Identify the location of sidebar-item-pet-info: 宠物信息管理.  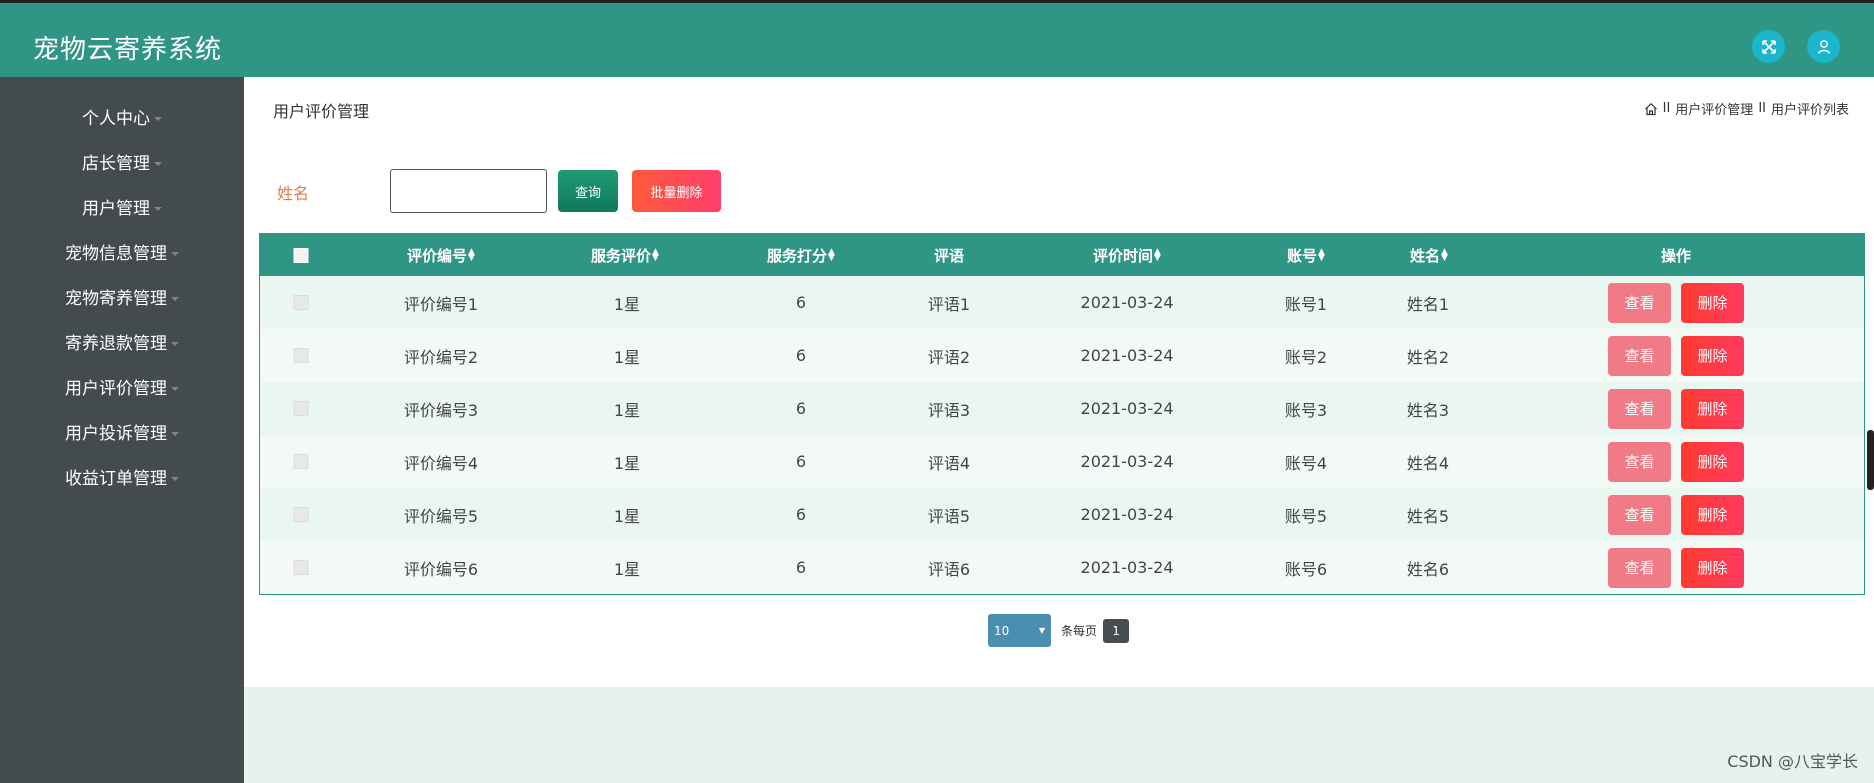
(122, 254).